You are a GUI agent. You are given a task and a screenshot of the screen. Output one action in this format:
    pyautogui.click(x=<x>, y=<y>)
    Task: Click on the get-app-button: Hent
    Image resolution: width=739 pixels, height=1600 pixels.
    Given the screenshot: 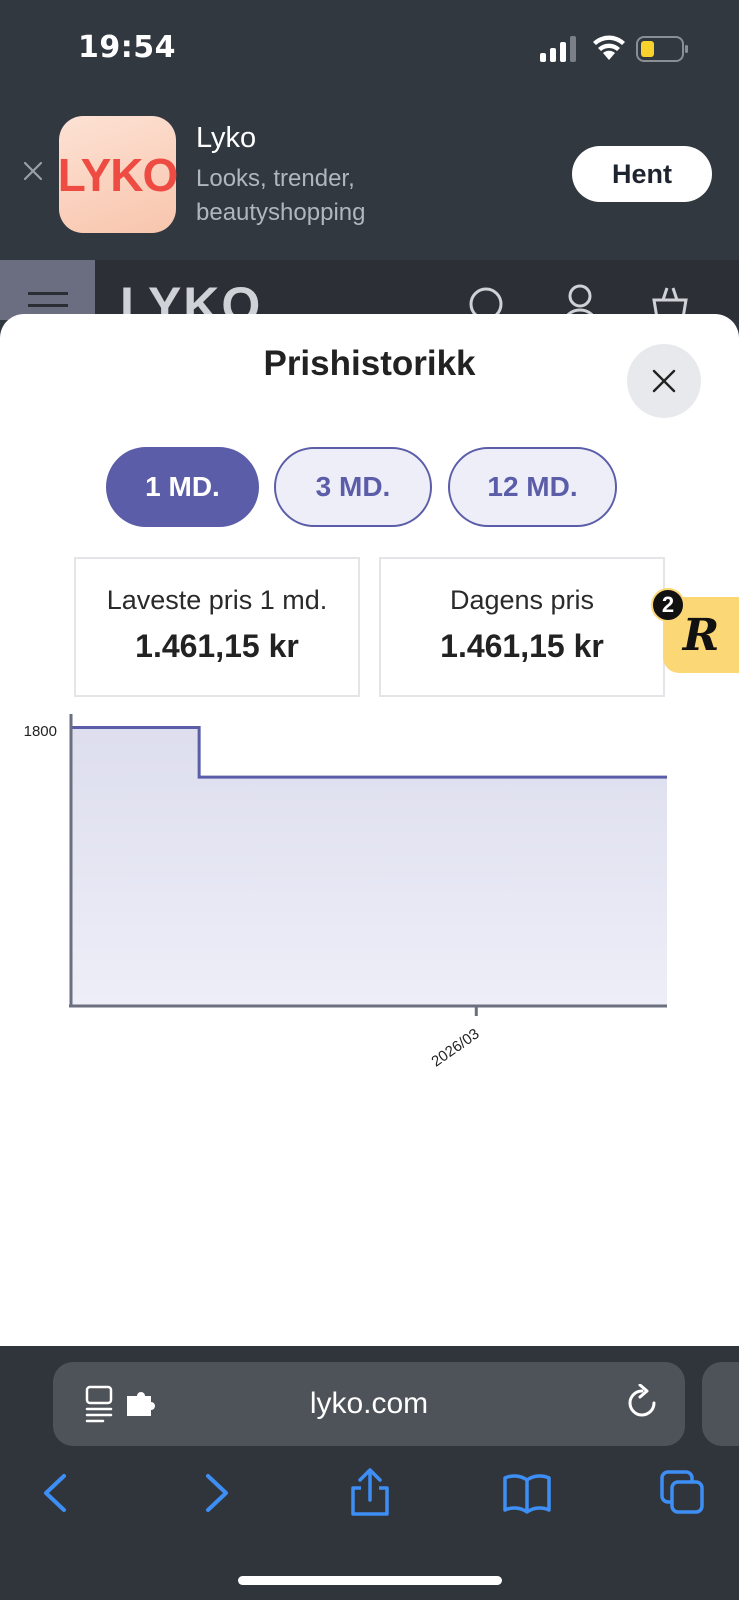 What is the action you would take?
    pyautogui.click(x=642, y=174)
    